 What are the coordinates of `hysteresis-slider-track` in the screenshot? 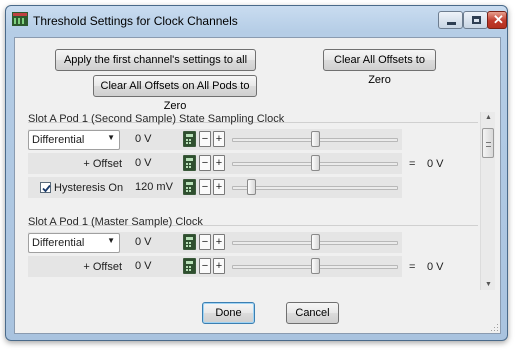 It's located at (315, 188).